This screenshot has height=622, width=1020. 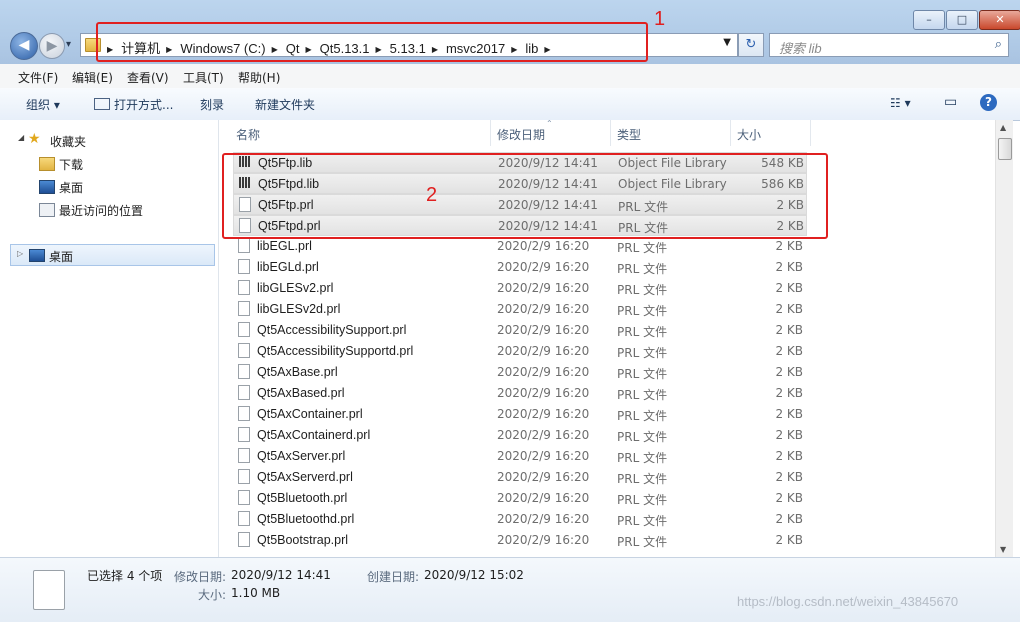 I want to click on menu-file: 文件(F), so click(x=38, y=77).